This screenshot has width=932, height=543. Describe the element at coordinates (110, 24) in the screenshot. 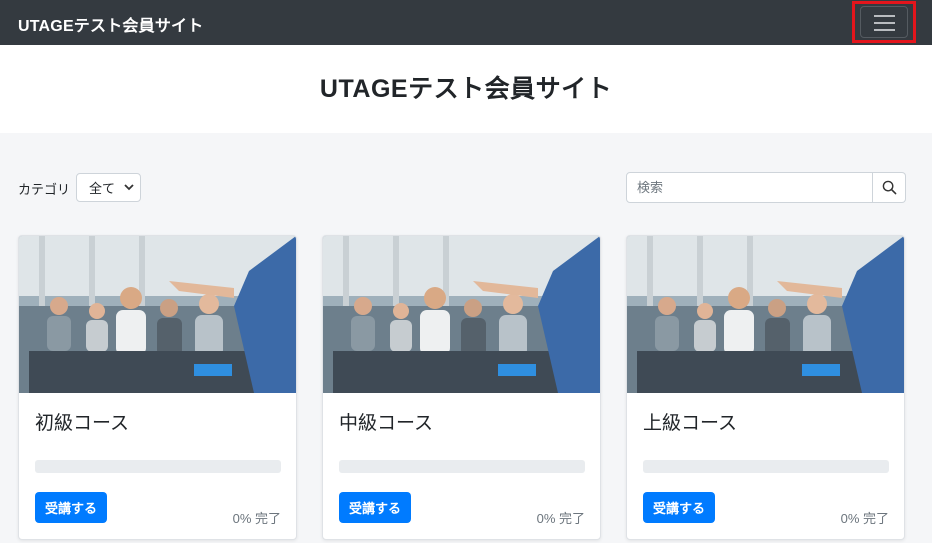

I see `site-brand: UTAGEテスト会員サイト` at that location.